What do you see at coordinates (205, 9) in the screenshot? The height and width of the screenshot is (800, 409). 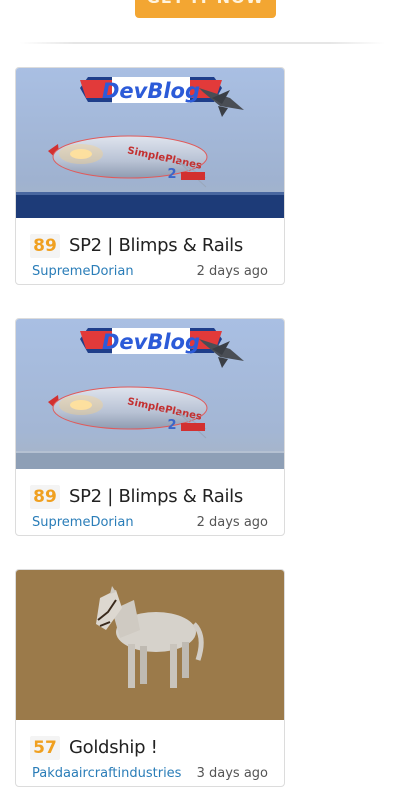 I see `get-it-now-button: GET IT NOW` at bounding box center [205, 9].